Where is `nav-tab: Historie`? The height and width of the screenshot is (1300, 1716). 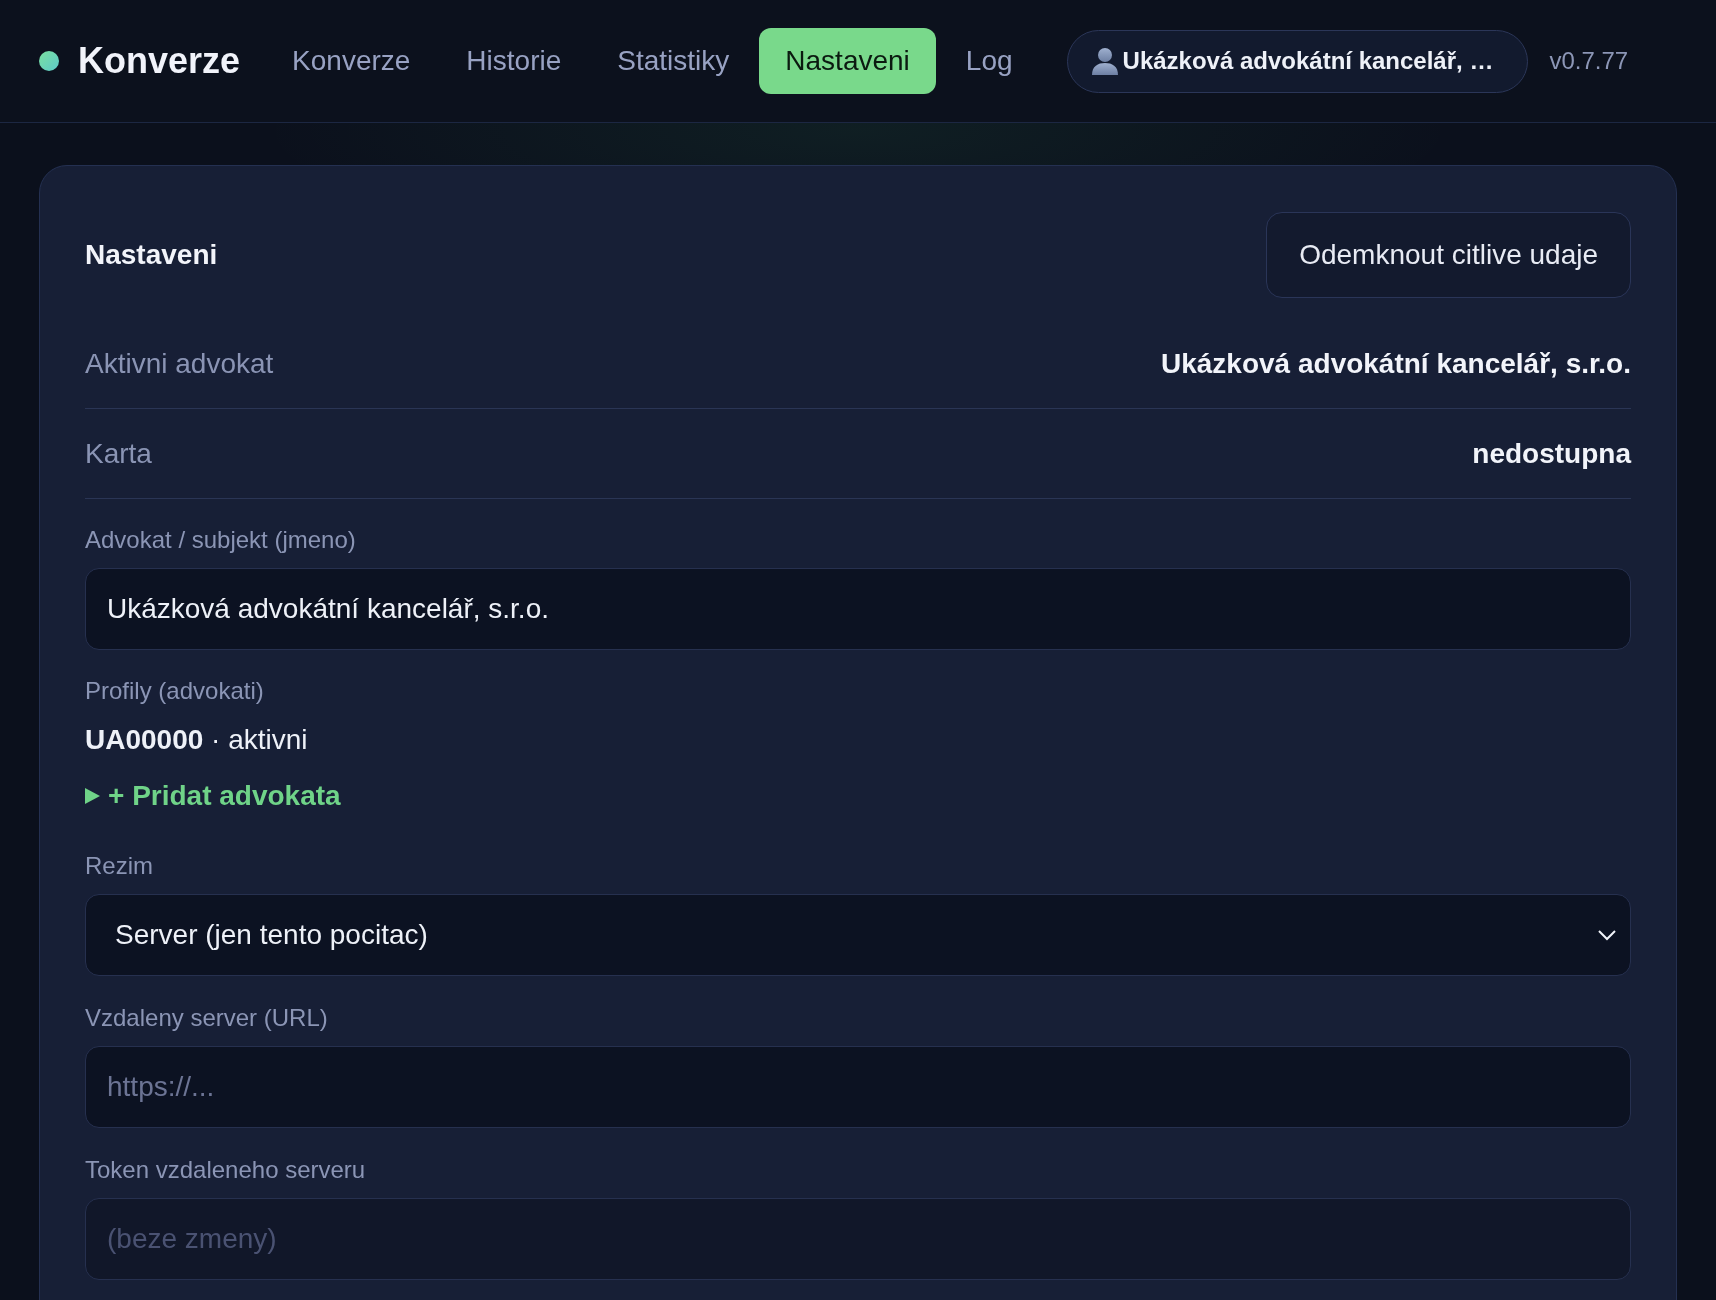 nav-tab: Historie is located at coordinates (514, 61).